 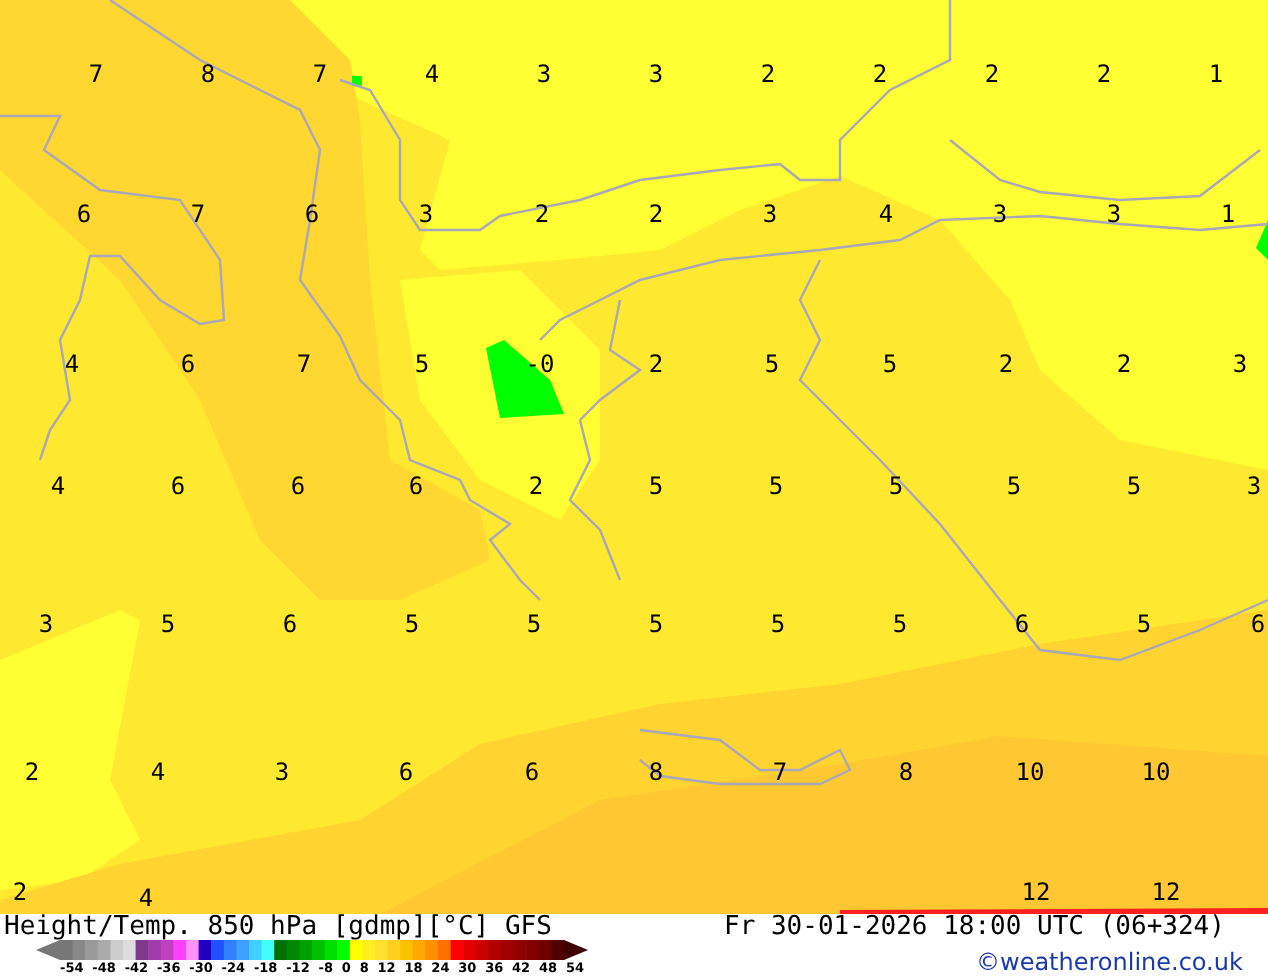 What do you see at coordinates (278, 927) in the screenshot?
I see `chart-title: Height/Temp. 850 hPa [gdmp][°C] GFS` at bounding box center [278, 927].